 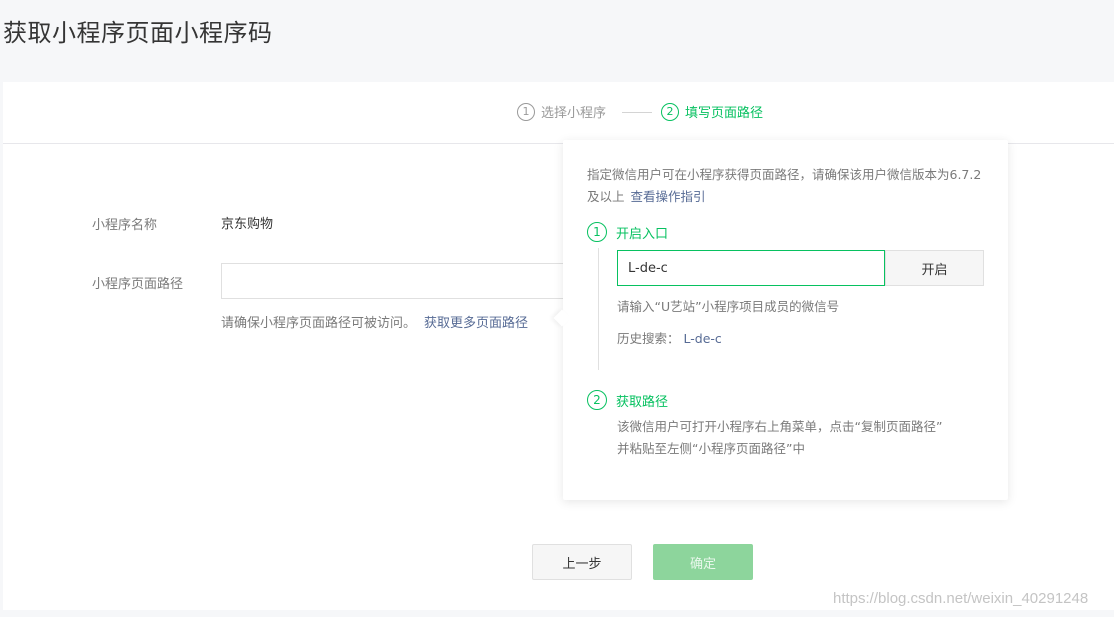 I want to click on watermark: https://blog.csdn.net/weixin_40291248, so click(x=961, y=598).